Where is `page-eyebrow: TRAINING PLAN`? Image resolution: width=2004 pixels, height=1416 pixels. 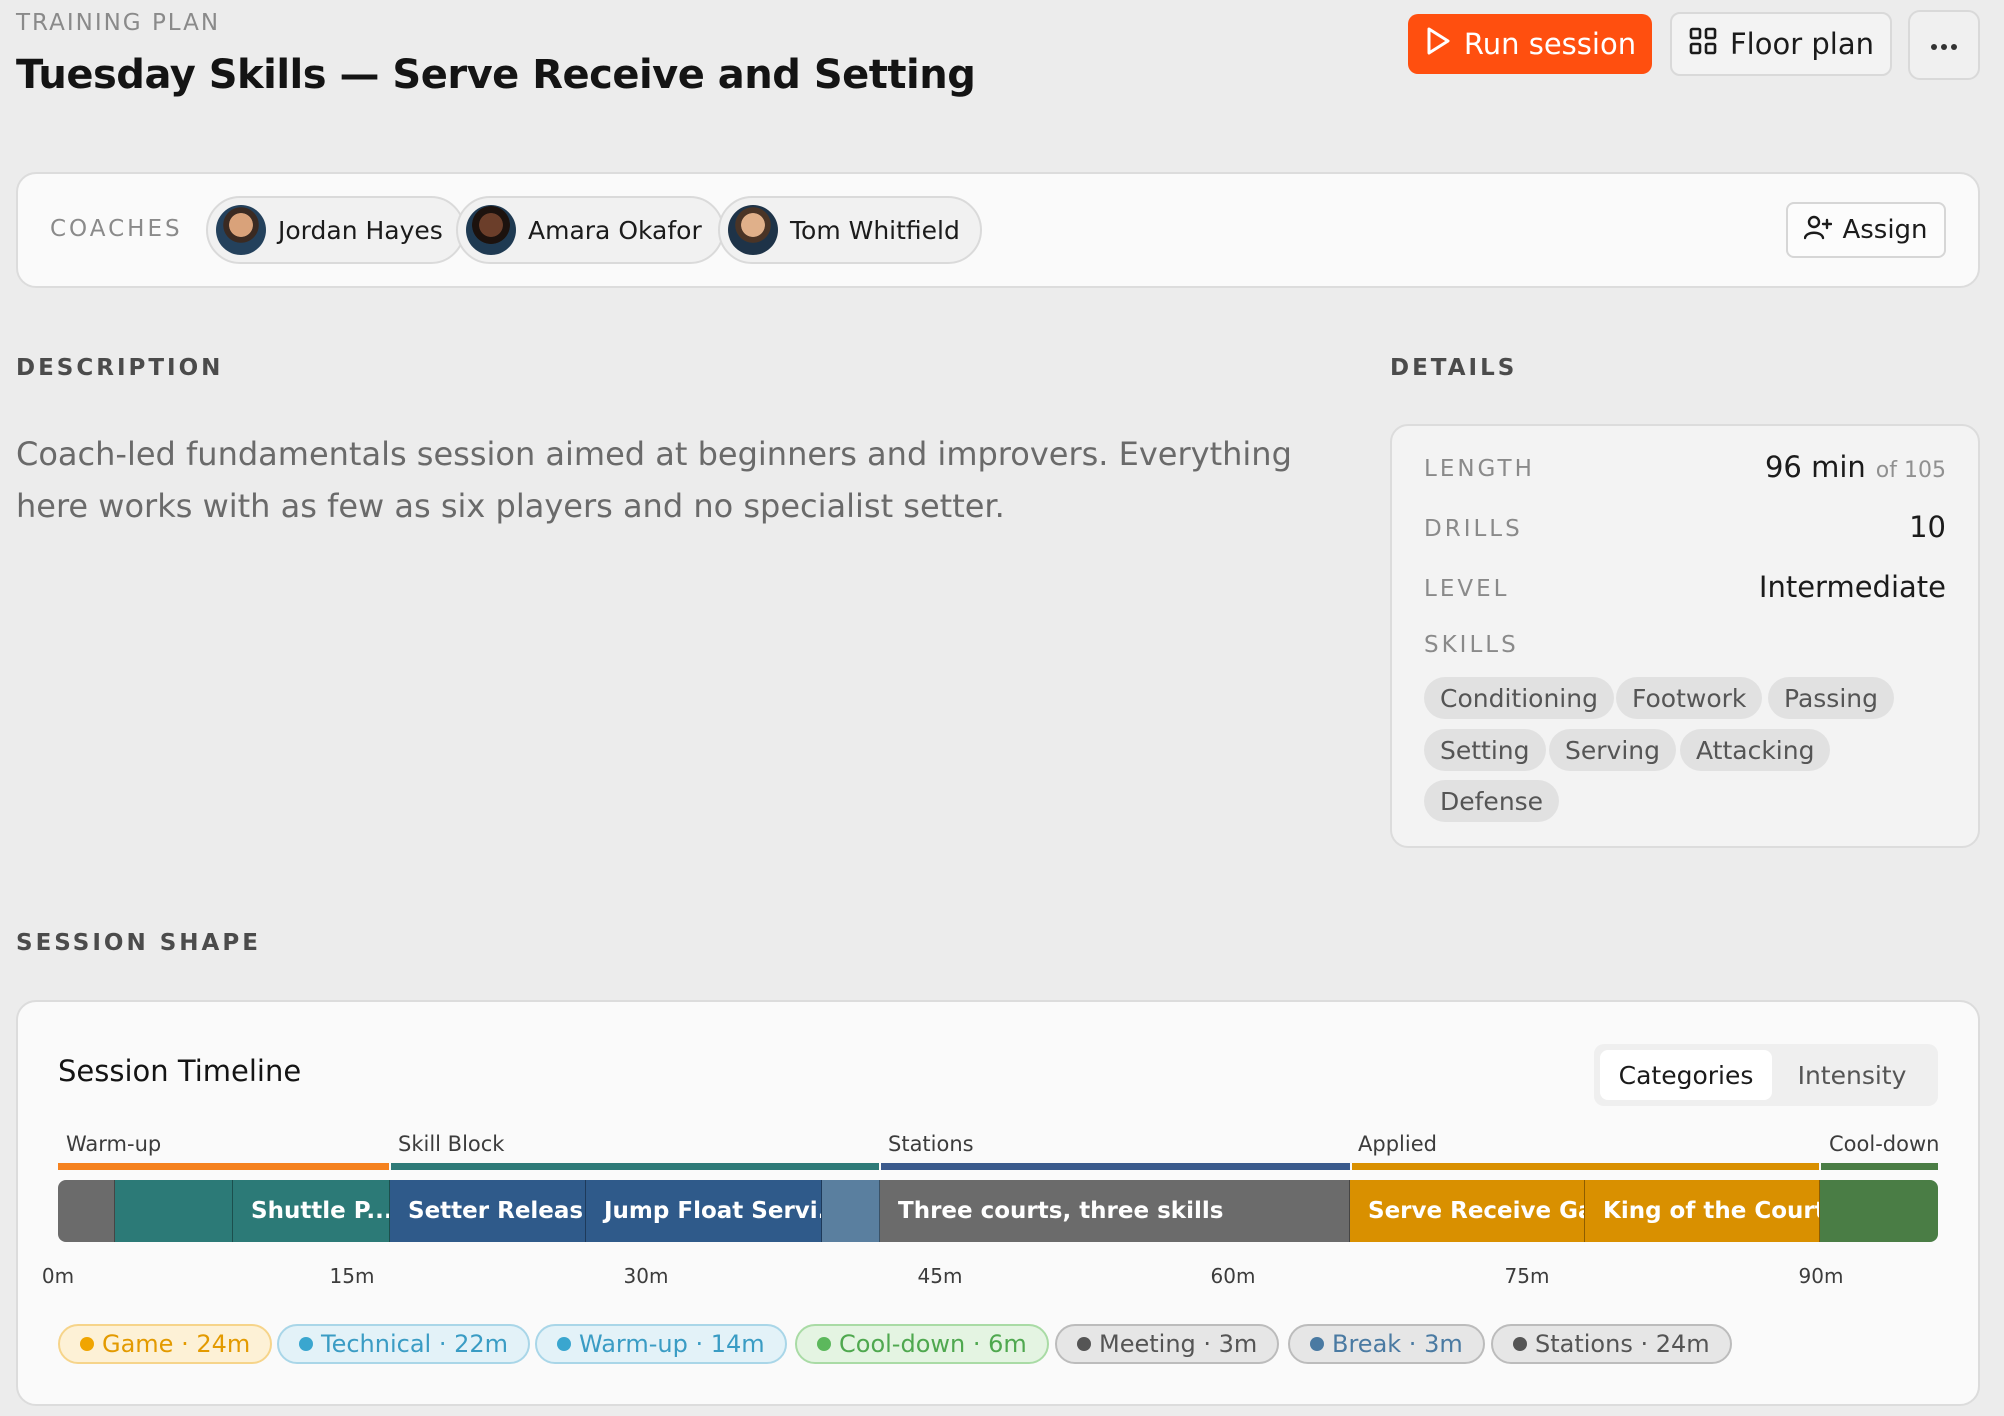 page-eyebrow: TRAINING PLAN is located at coordinates (118, 23).